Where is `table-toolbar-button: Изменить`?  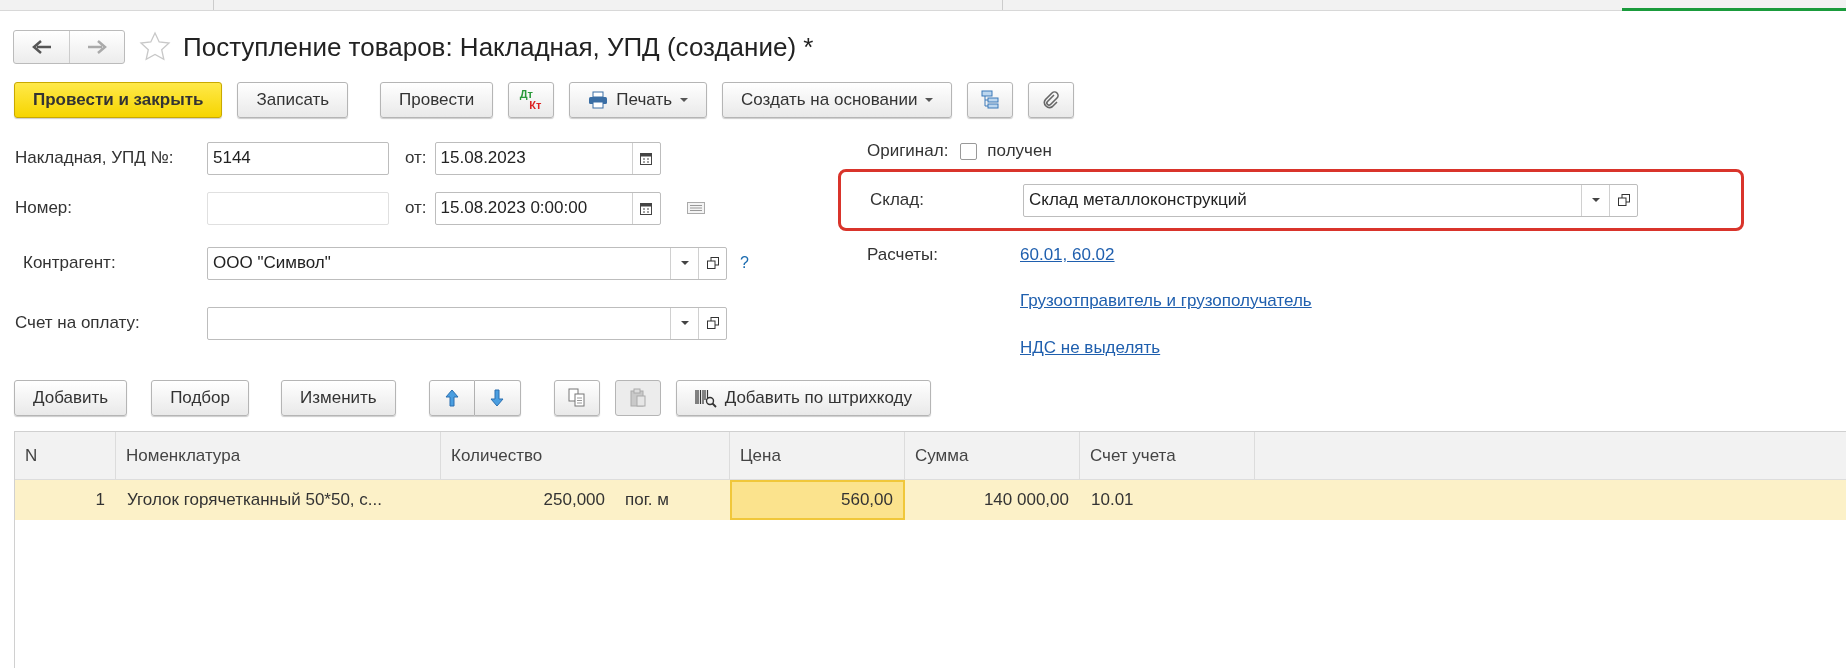
table-toolbar-button: Изменить is located at coordinates (338, 398).